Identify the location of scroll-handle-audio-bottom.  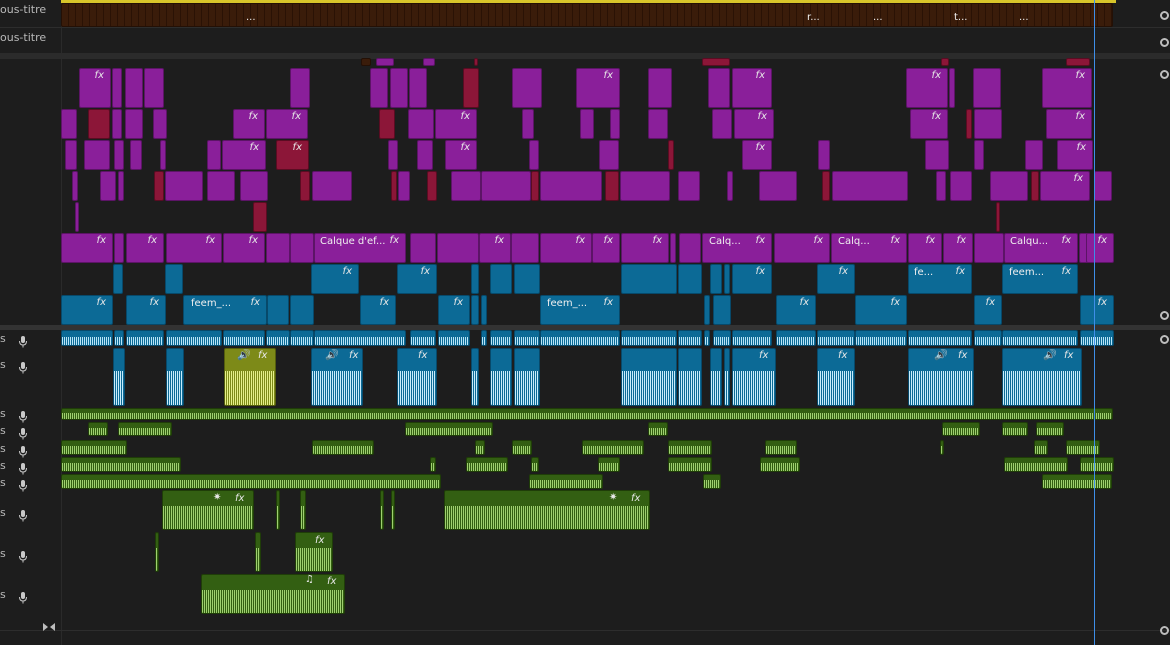
(1164, 630).